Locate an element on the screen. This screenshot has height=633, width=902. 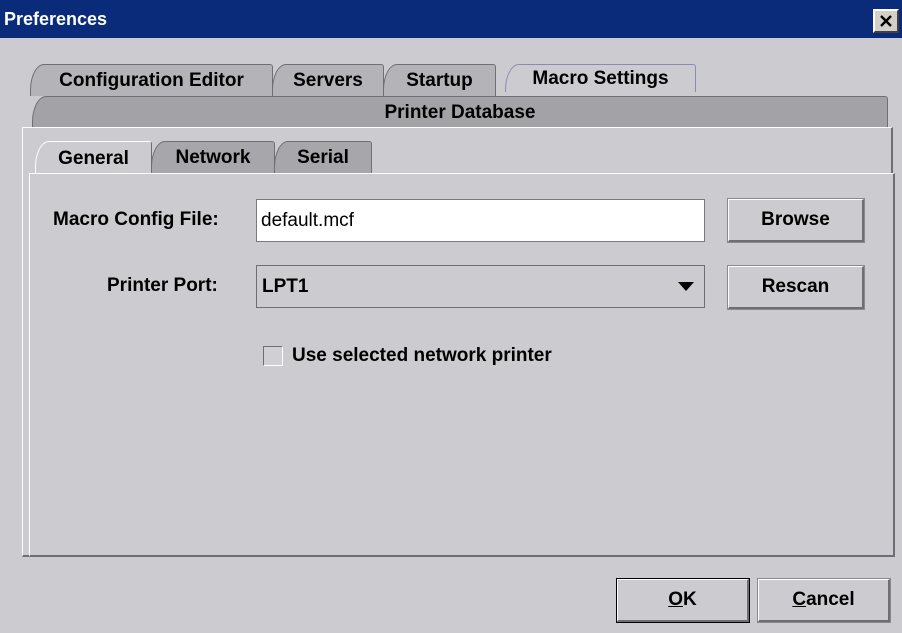
macro-config-file-input: default.mcf is located at coordinates (480, 220).